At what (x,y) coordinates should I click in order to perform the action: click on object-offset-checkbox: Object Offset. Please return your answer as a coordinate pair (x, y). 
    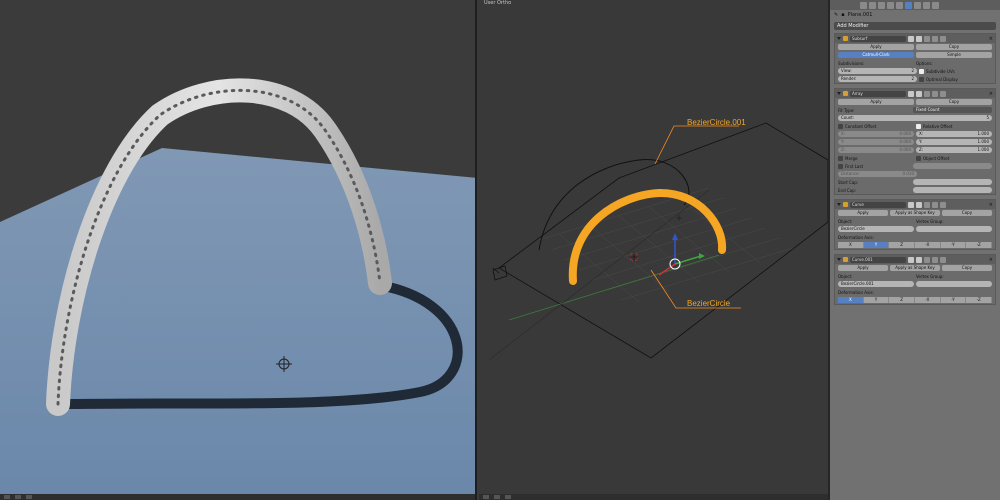
    Looking at the image, I should click on (954, 158).